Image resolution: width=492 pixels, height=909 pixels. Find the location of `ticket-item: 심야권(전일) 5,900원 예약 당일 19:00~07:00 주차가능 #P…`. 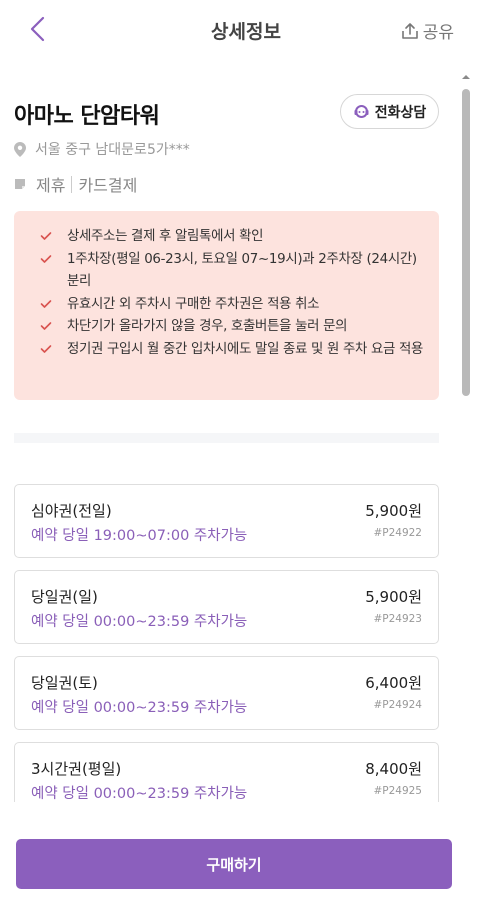

ticket-item: 심야권(전일) 5,900원 예약 당일 19:00~07:00 주차가능 #P… is located at coordinates (226, 521).